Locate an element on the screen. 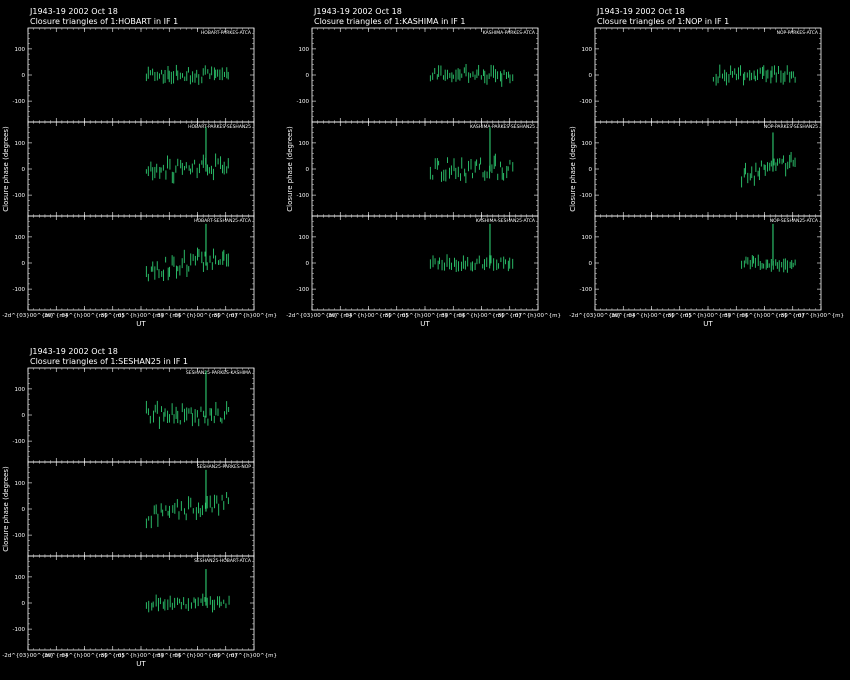 The image size is (850, 680). panel-2: 100 0 -100 HOBART-PARKES-SESHAN25 is located at coordinates (134, 169).